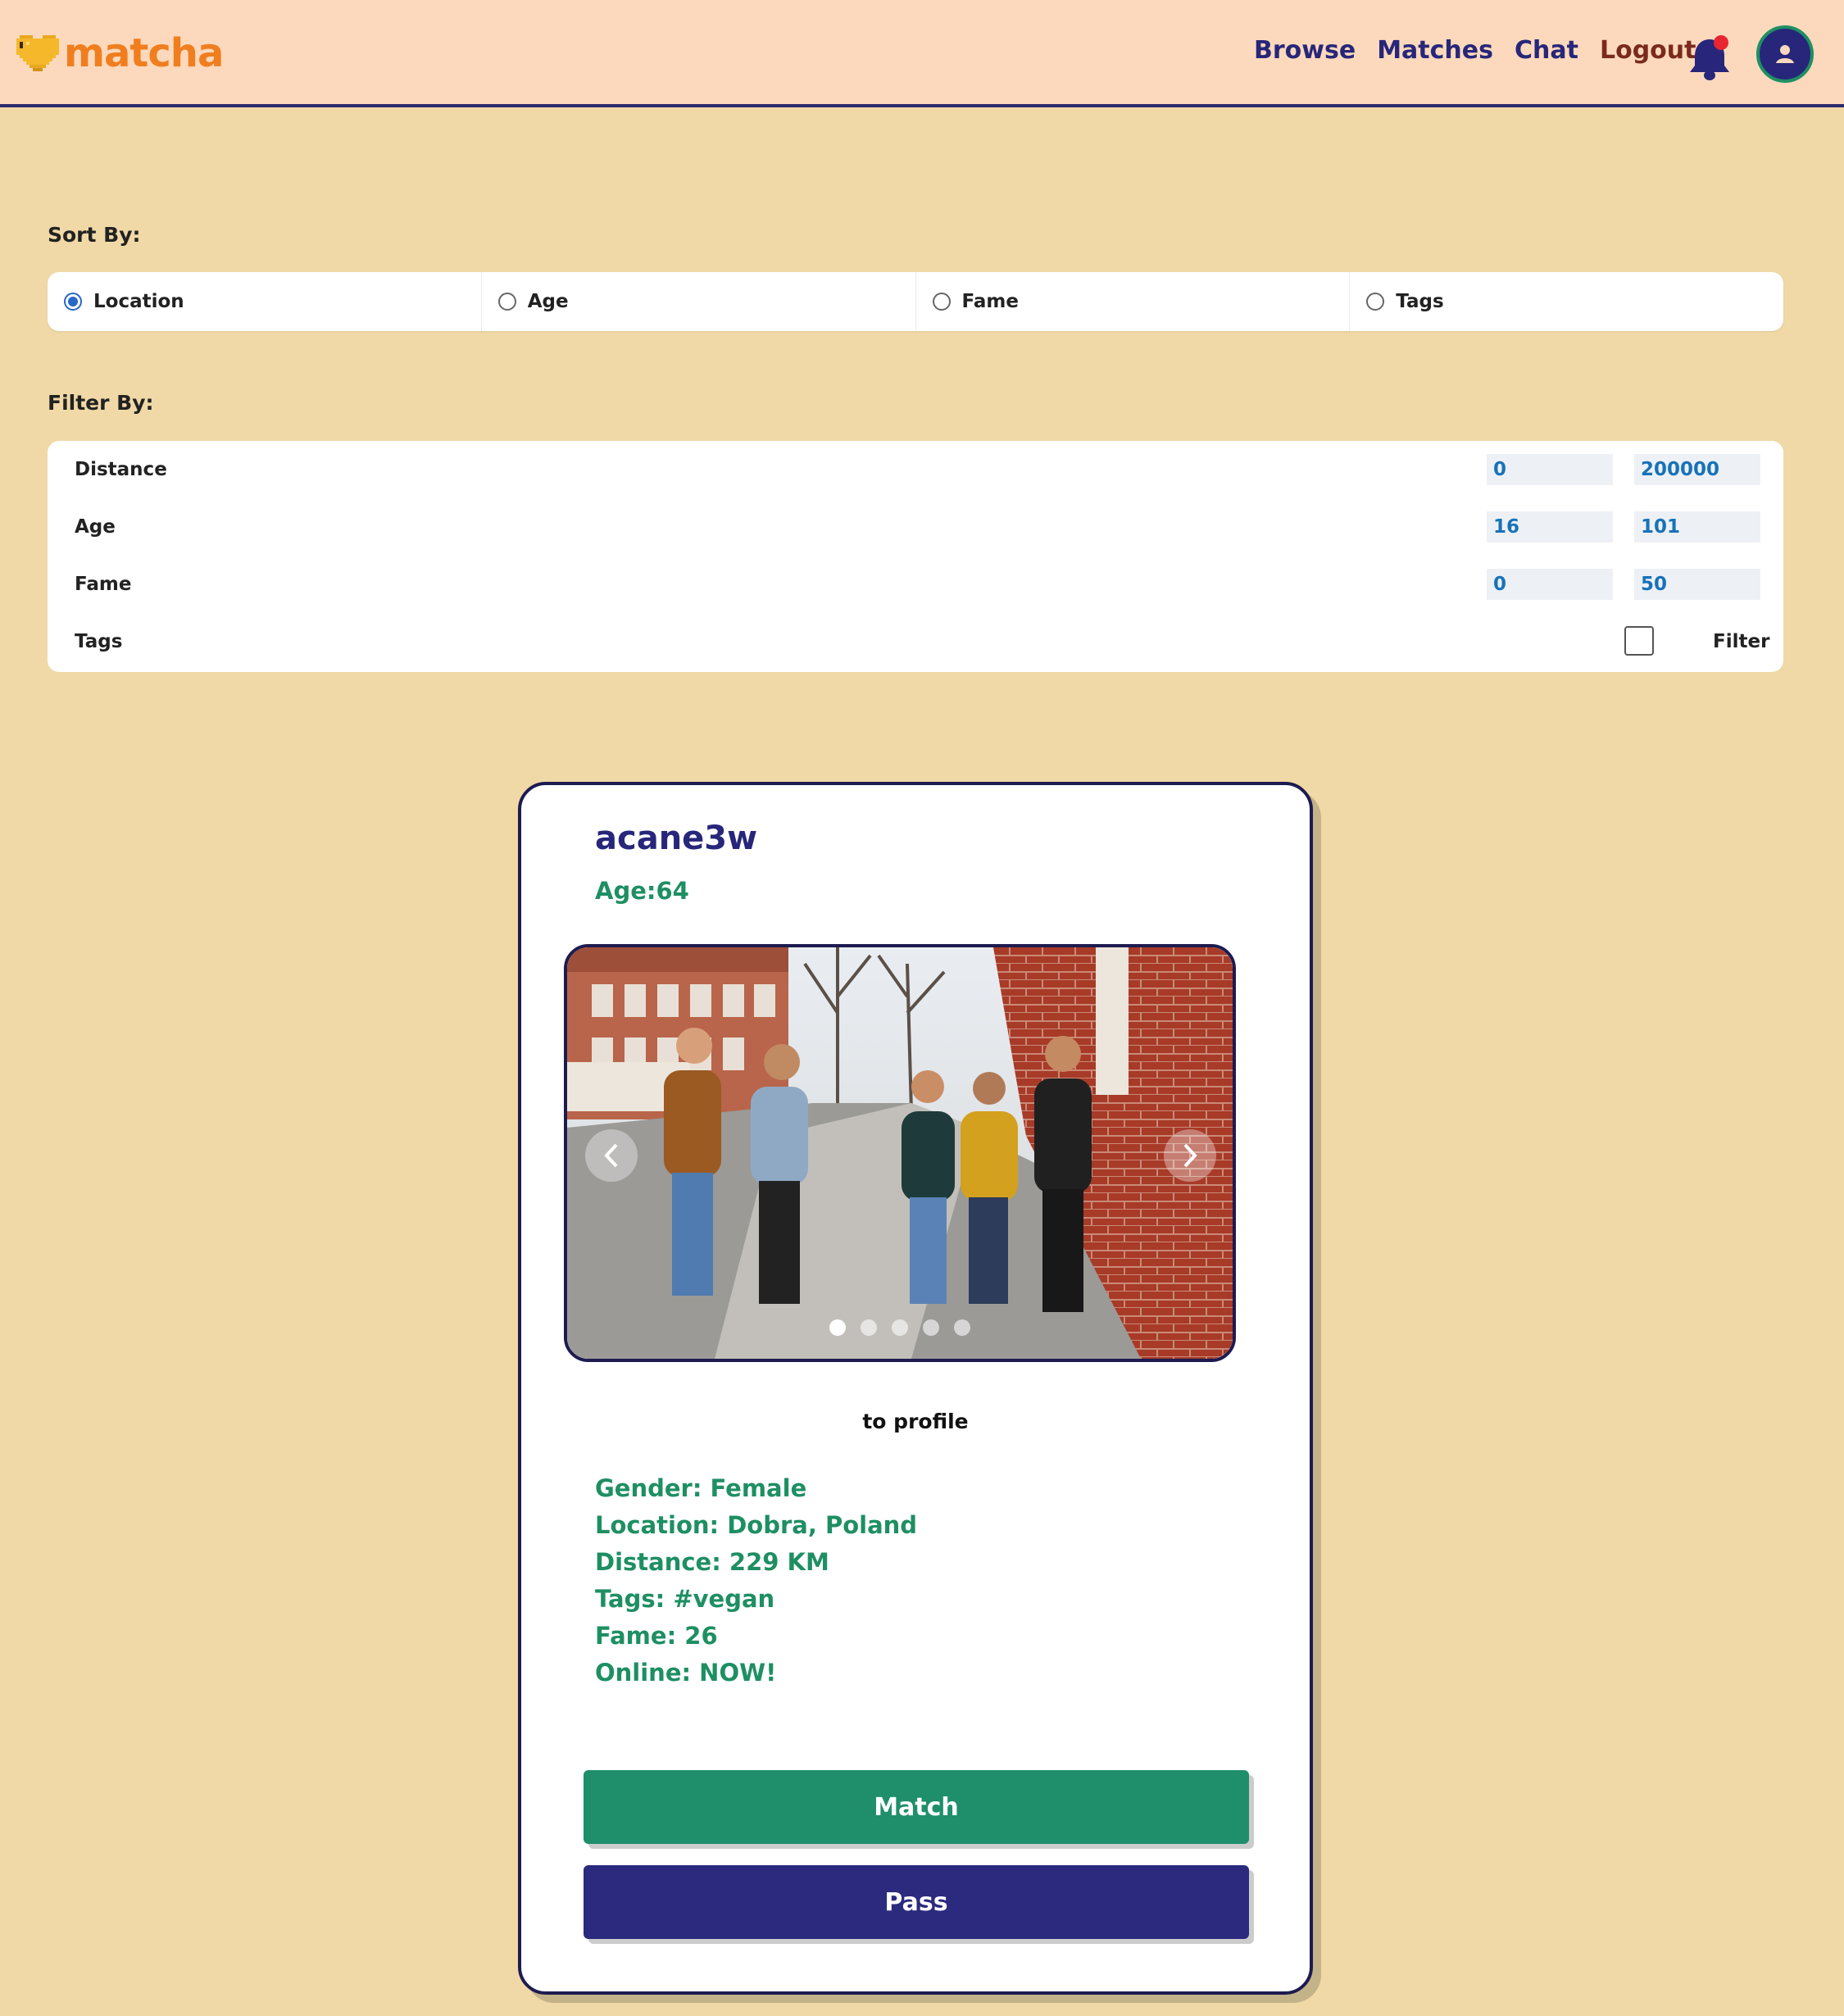  Describe the element at coordinates (922, 53) in the screenshot. I see `top-navbar: matcha Browse Matches Chat Logout` at that location.